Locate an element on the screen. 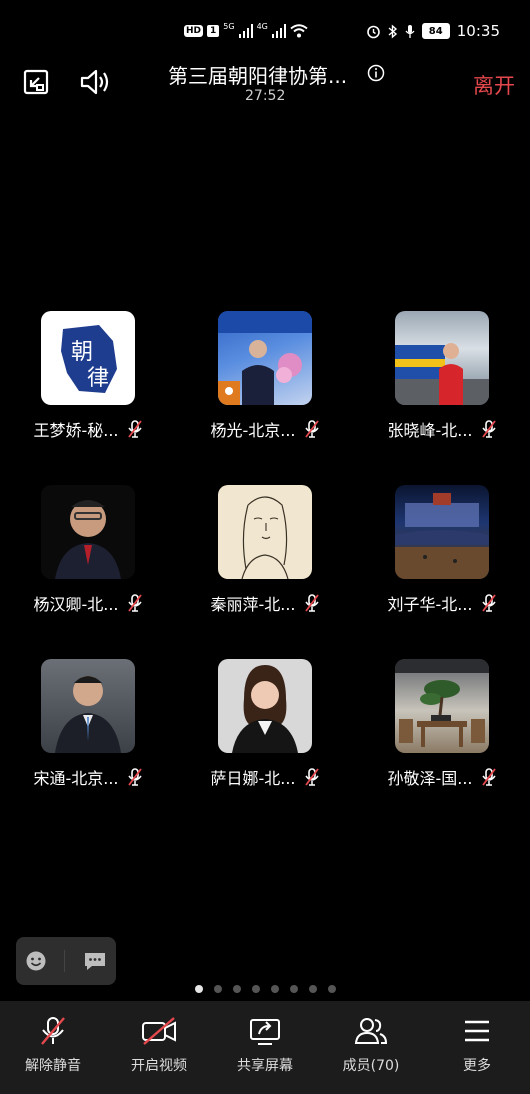  info-icon is located at coordinates (376, 73).